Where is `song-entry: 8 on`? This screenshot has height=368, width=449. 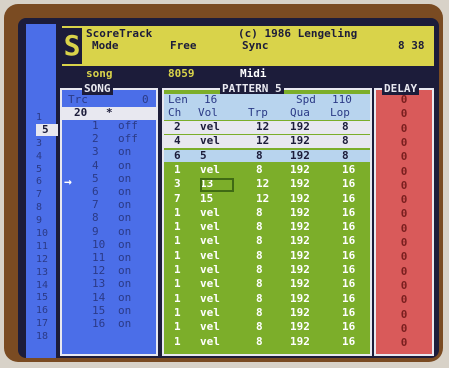
song-entry: 8 on is located at coordinates (109, 218).